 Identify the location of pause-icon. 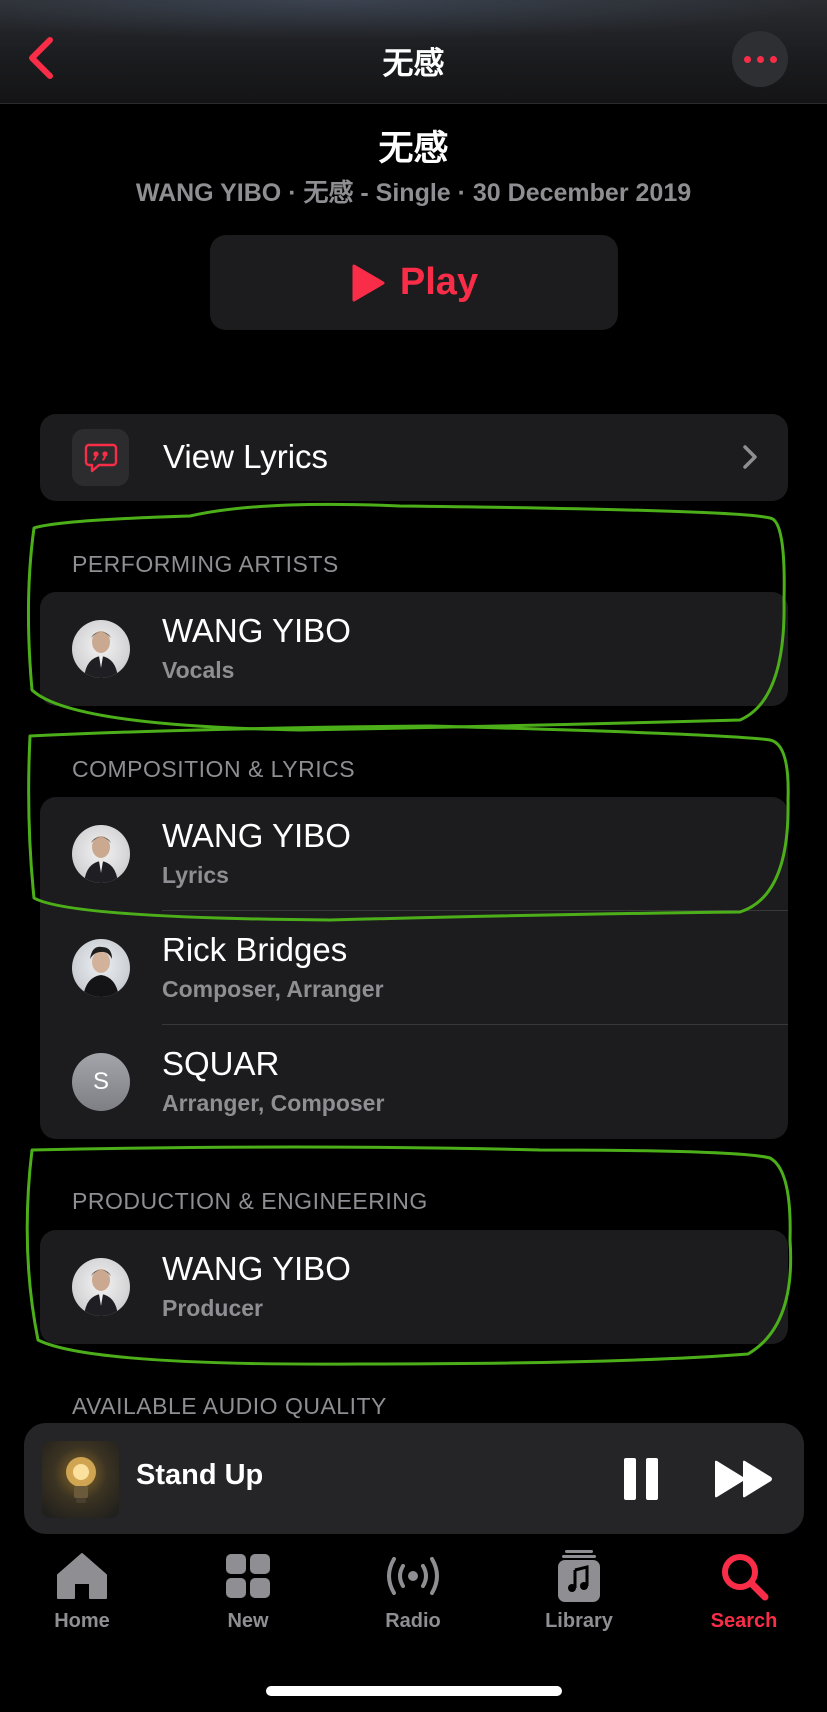
(630, 1479).